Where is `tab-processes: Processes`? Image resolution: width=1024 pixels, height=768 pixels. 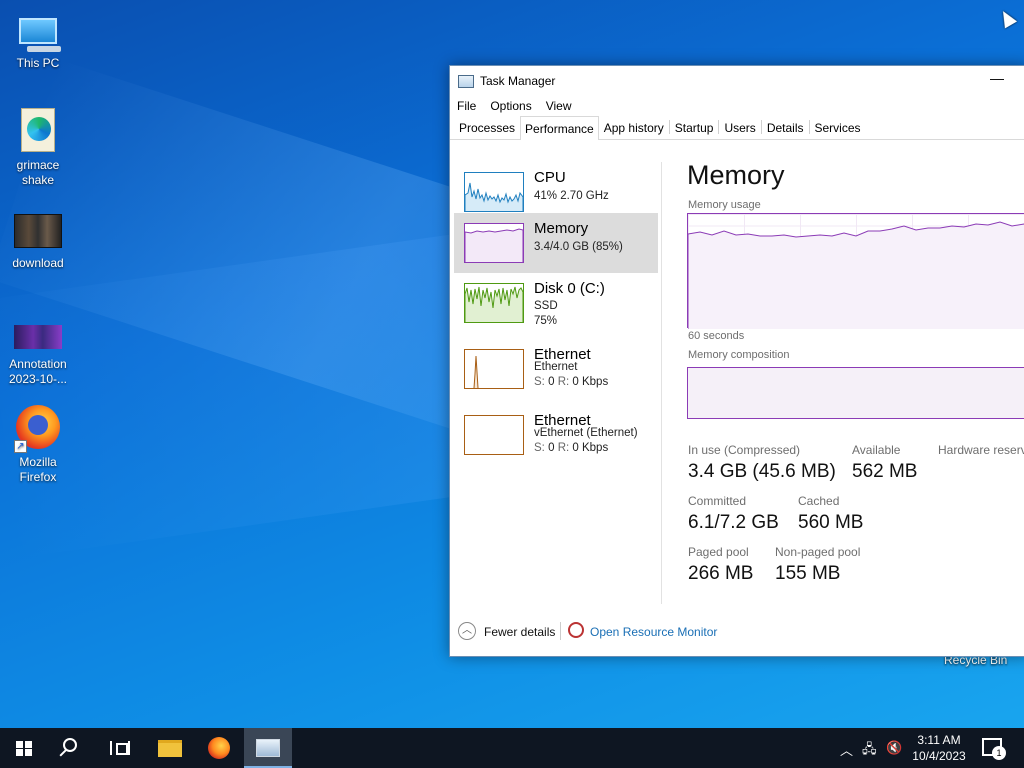
tab-processes: Processes is located at coordinates (487, 128).